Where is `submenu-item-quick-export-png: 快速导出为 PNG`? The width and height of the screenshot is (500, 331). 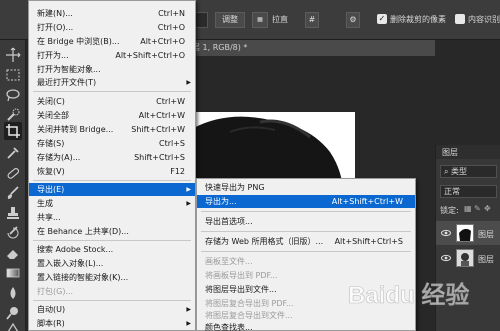 submenu-item-quick-export-png: 快速导出为 PNG is located at coordinates (306, 187).